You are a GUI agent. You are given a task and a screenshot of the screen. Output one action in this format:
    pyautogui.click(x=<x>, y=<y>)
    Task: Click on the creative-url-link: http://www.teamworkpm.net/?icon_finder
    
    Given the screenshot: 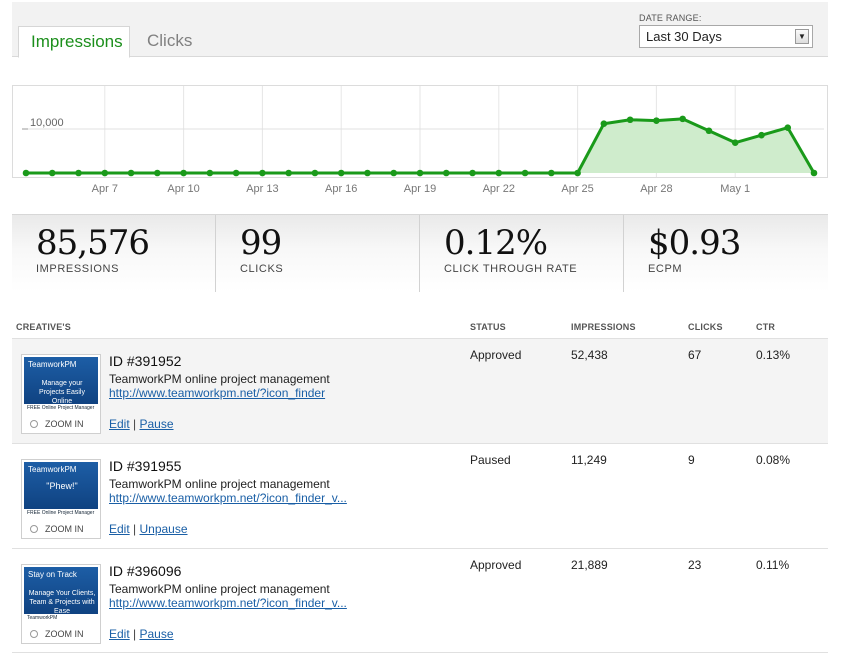 What is the action you would take?
    pyautogui.click(x=217, y=393)
    